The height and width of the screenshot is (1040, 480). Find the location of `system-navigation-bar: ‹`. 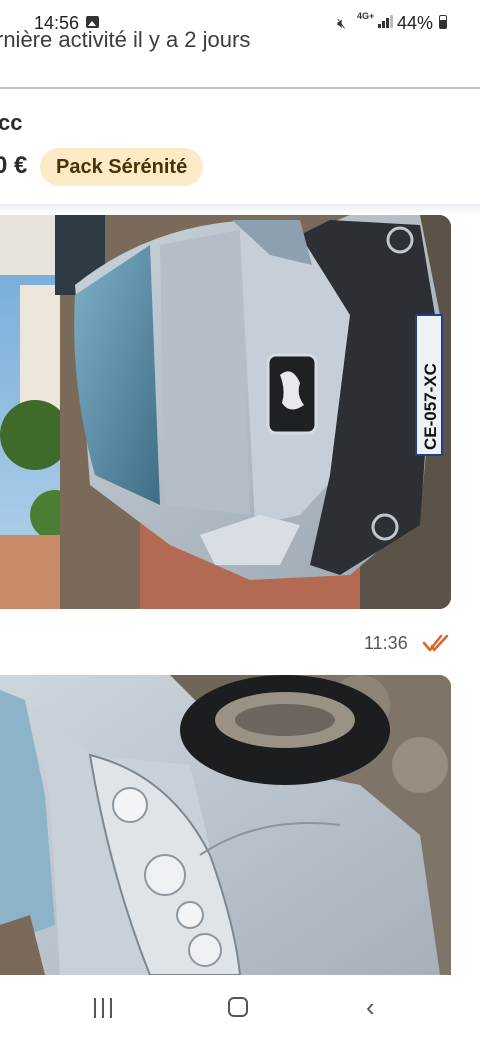

system-navigation-bar: ‹ is located at coordinates (240, 1008).